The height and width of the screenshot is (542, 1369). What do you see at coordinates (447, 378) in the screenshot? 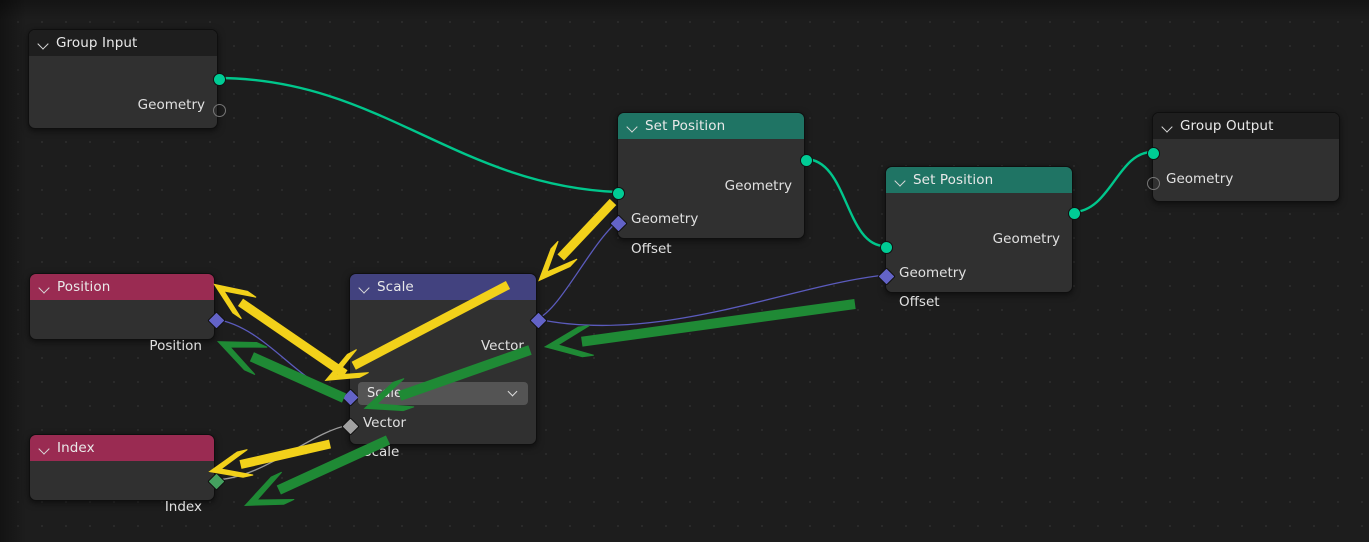
I see `green-arrow-scale-body-to-vector-input` at bounding box center [447, 378].